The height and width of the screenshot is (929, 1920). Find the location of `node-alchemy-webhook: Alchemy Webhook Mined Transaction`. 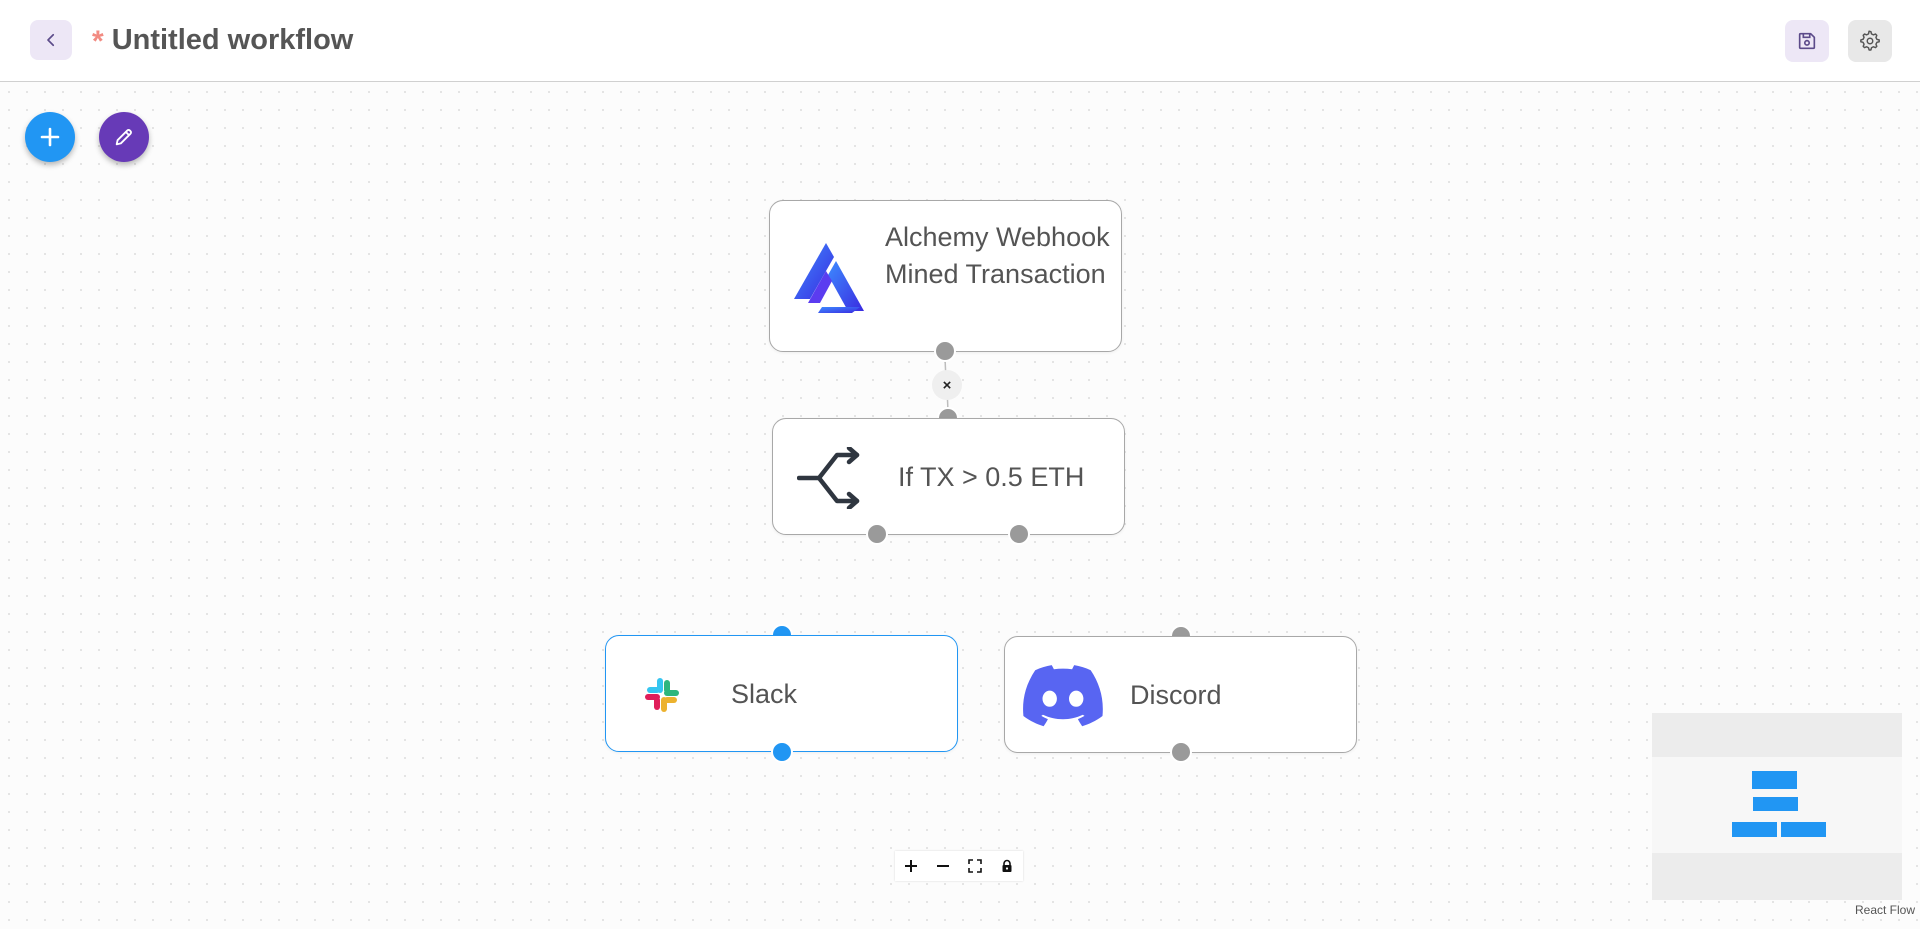

node-alchemy-webhook: Alchemy Webhook Mined Transaction is located at coordinates (945, 276).